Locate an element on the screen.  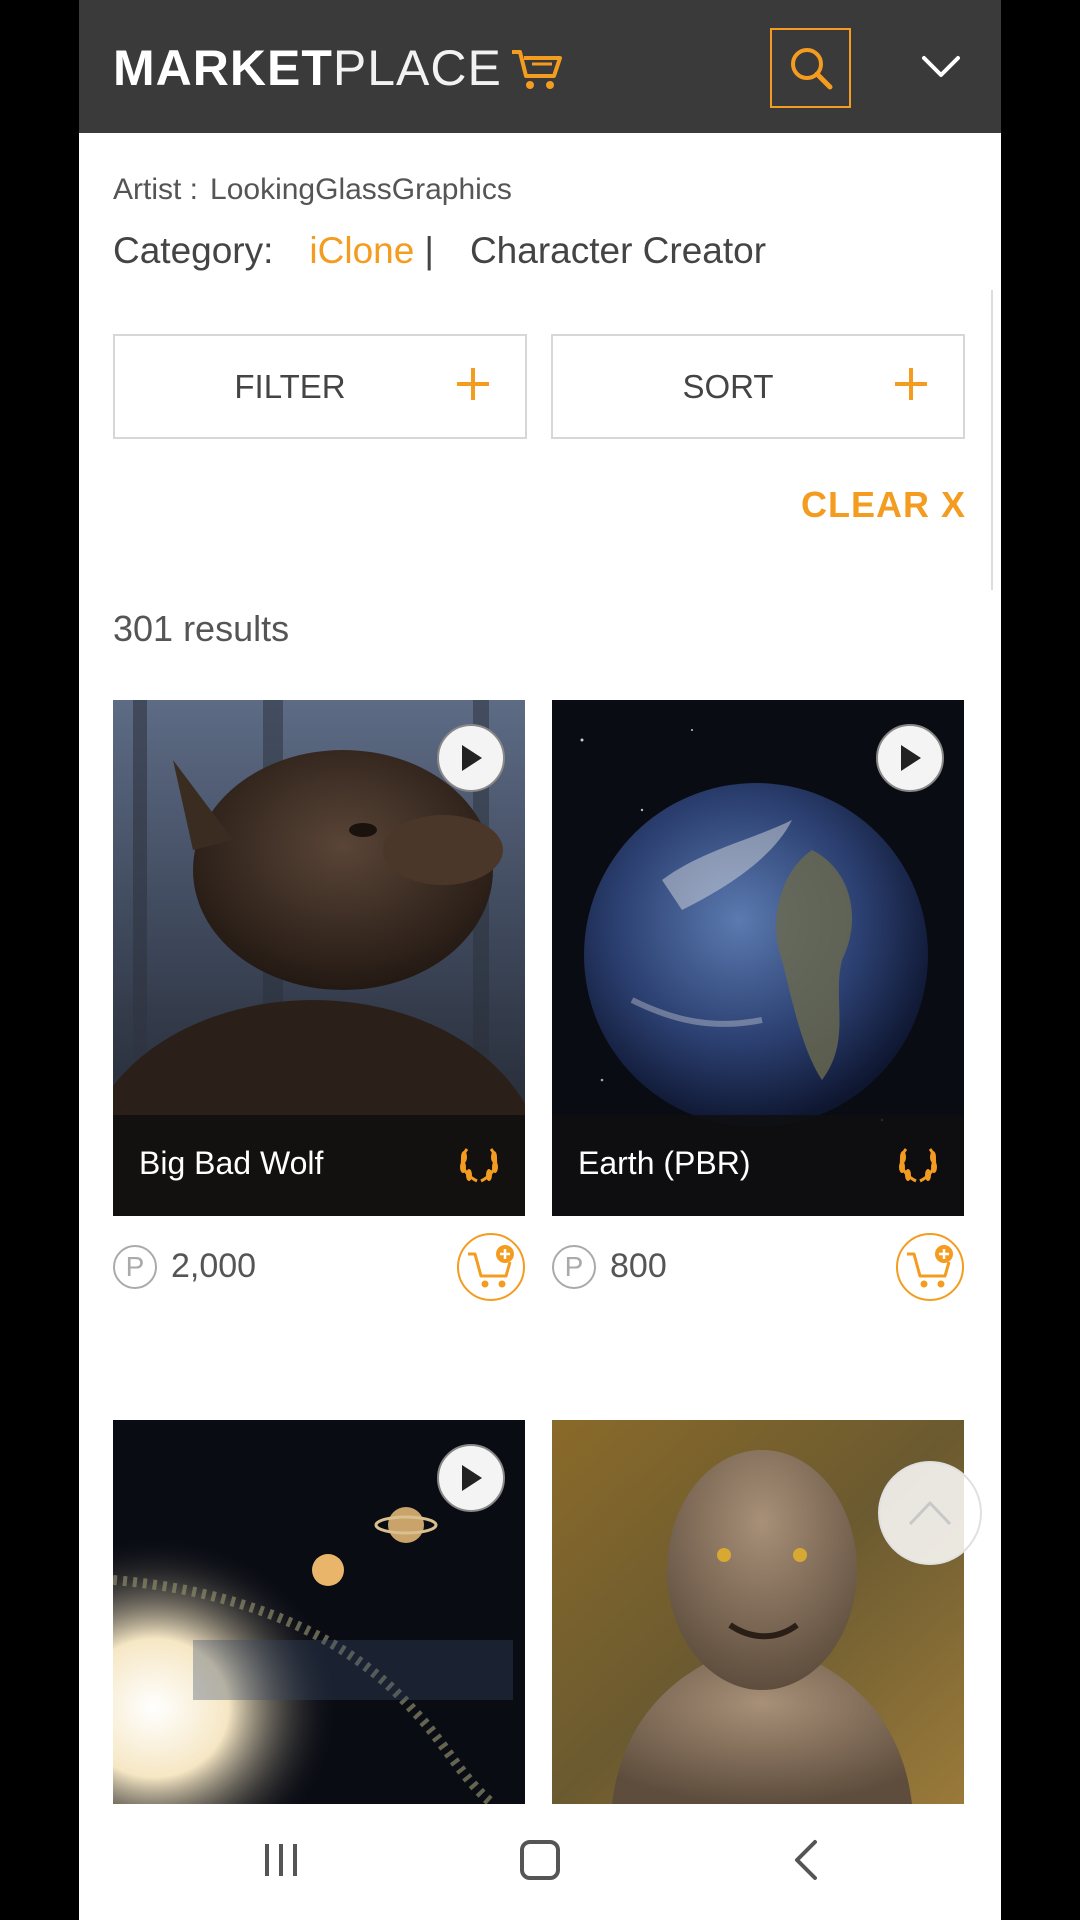
scrollbar is located at coordinates (995, 440).